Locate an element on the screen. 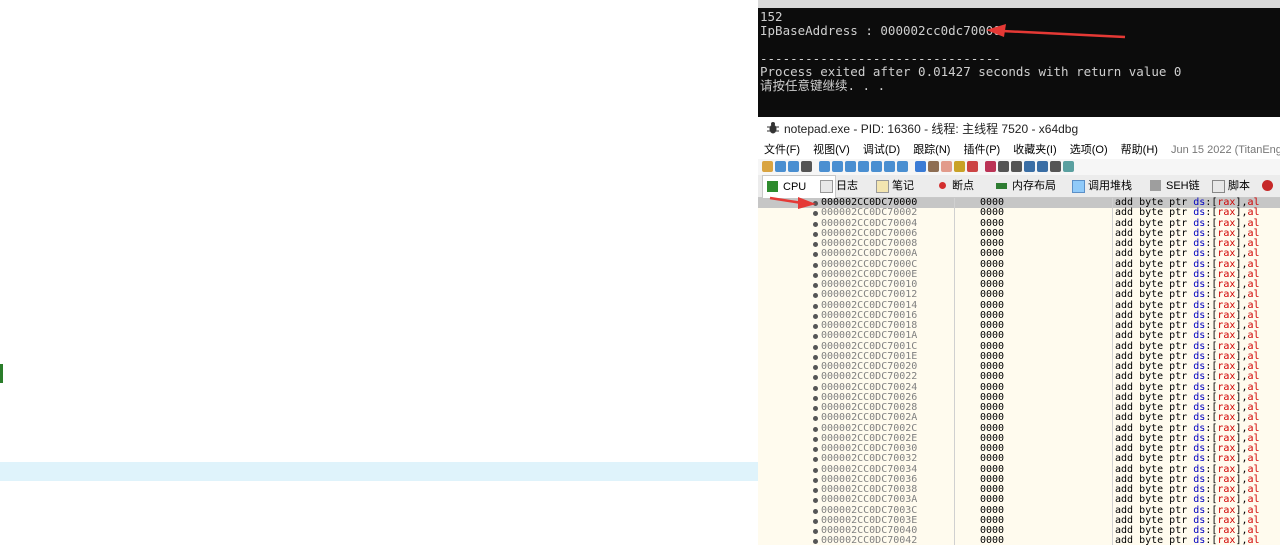 The image size is (1280, 545). menu-plugins: 插件(P) is located at coordinates (982, 150).